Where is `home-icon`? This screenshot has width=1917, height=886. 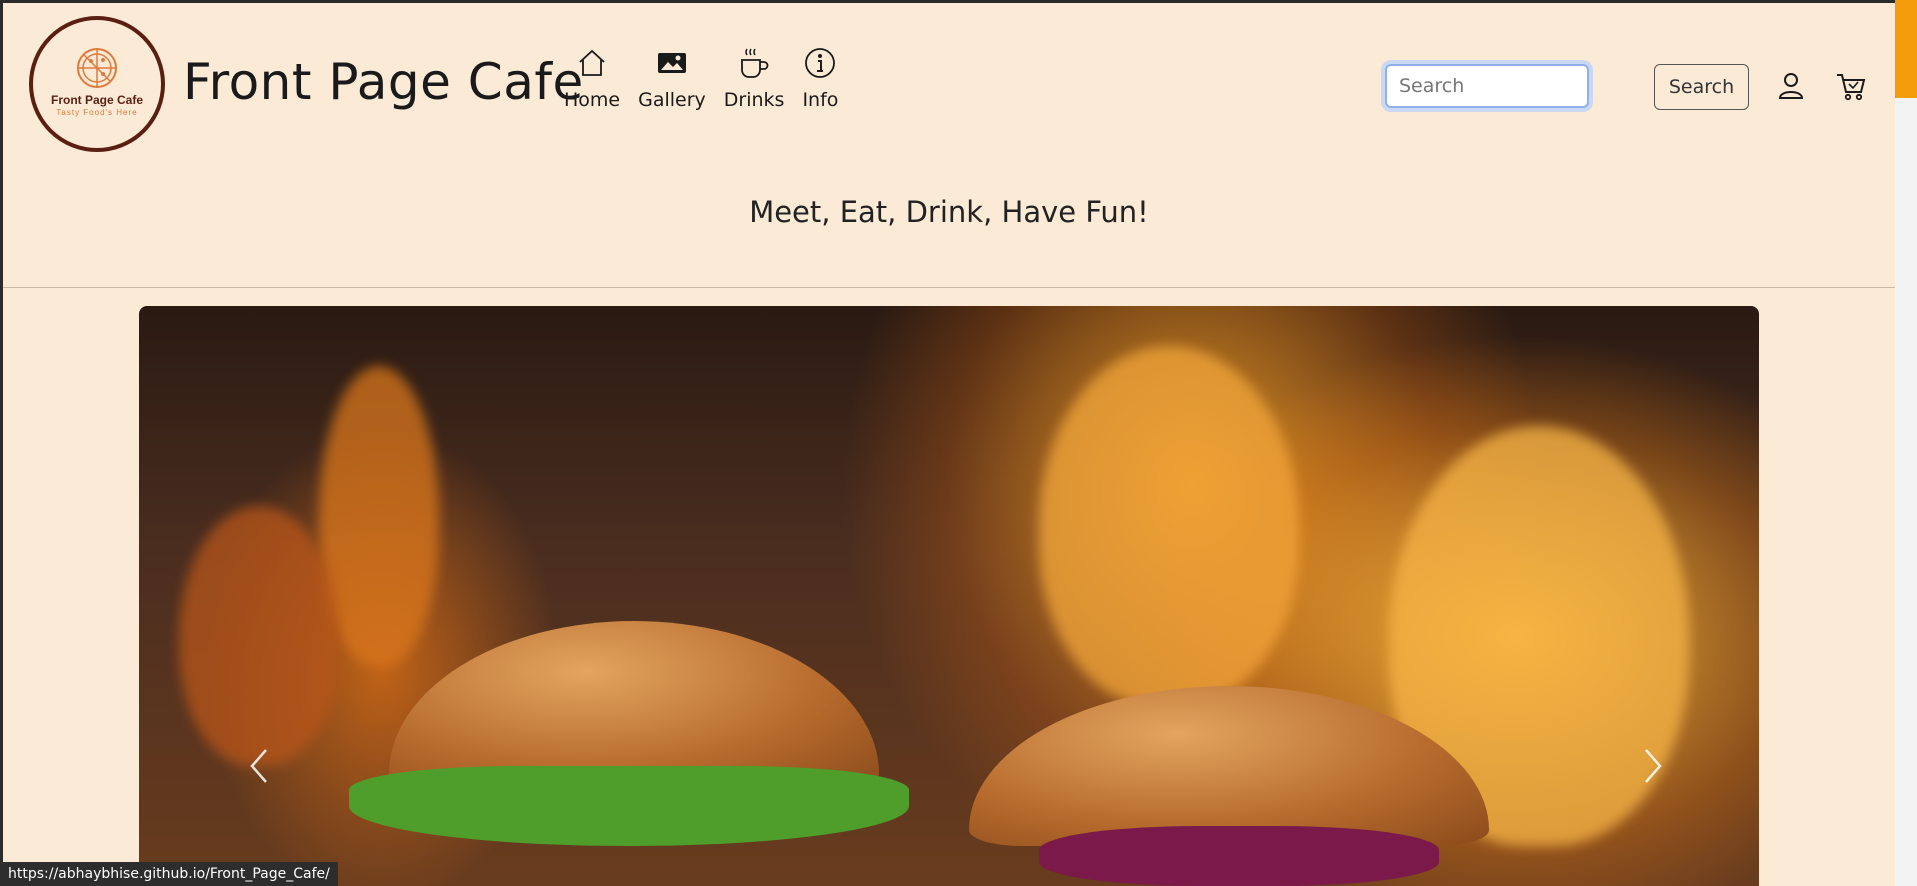
home-icon is located at coordinates (592, 63).